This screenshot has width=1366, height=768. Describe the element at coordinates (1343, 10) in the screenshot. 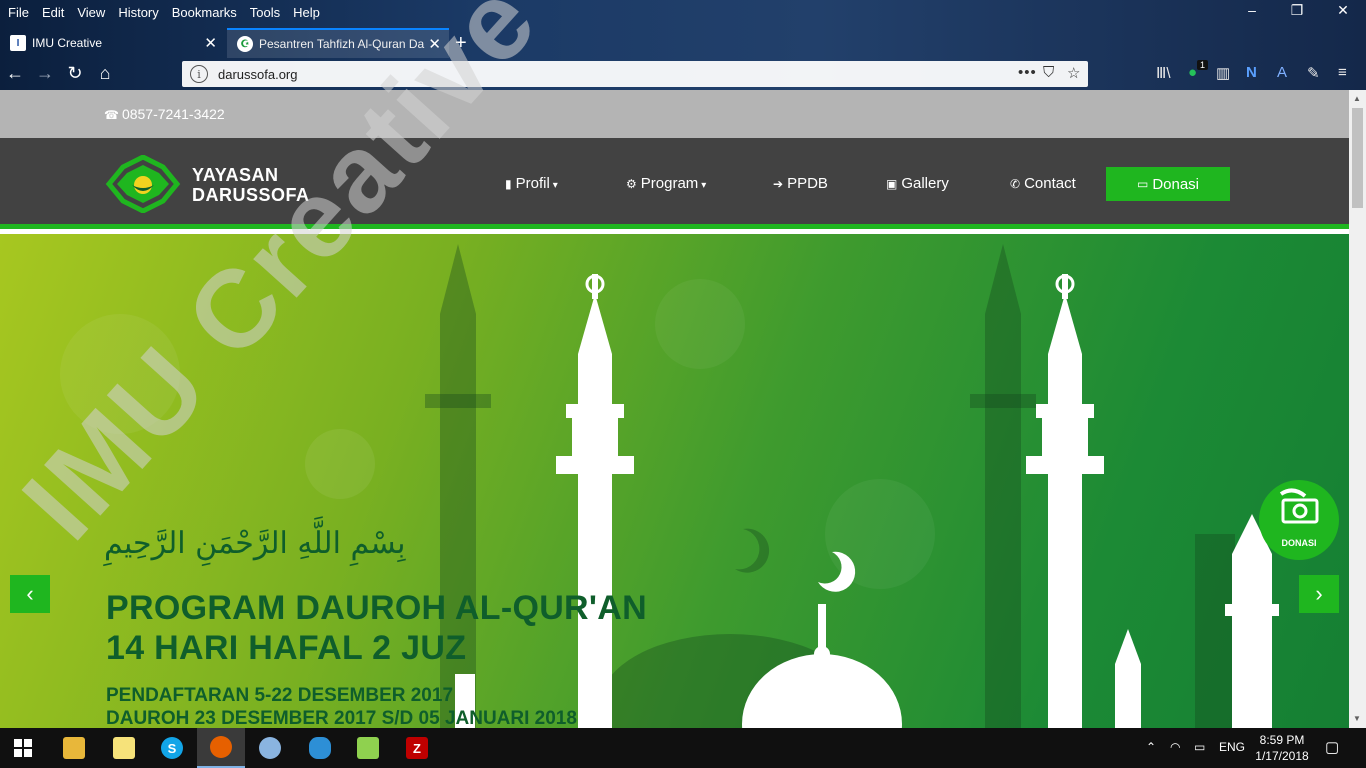

I see `close-window-button: ✕` at that location.